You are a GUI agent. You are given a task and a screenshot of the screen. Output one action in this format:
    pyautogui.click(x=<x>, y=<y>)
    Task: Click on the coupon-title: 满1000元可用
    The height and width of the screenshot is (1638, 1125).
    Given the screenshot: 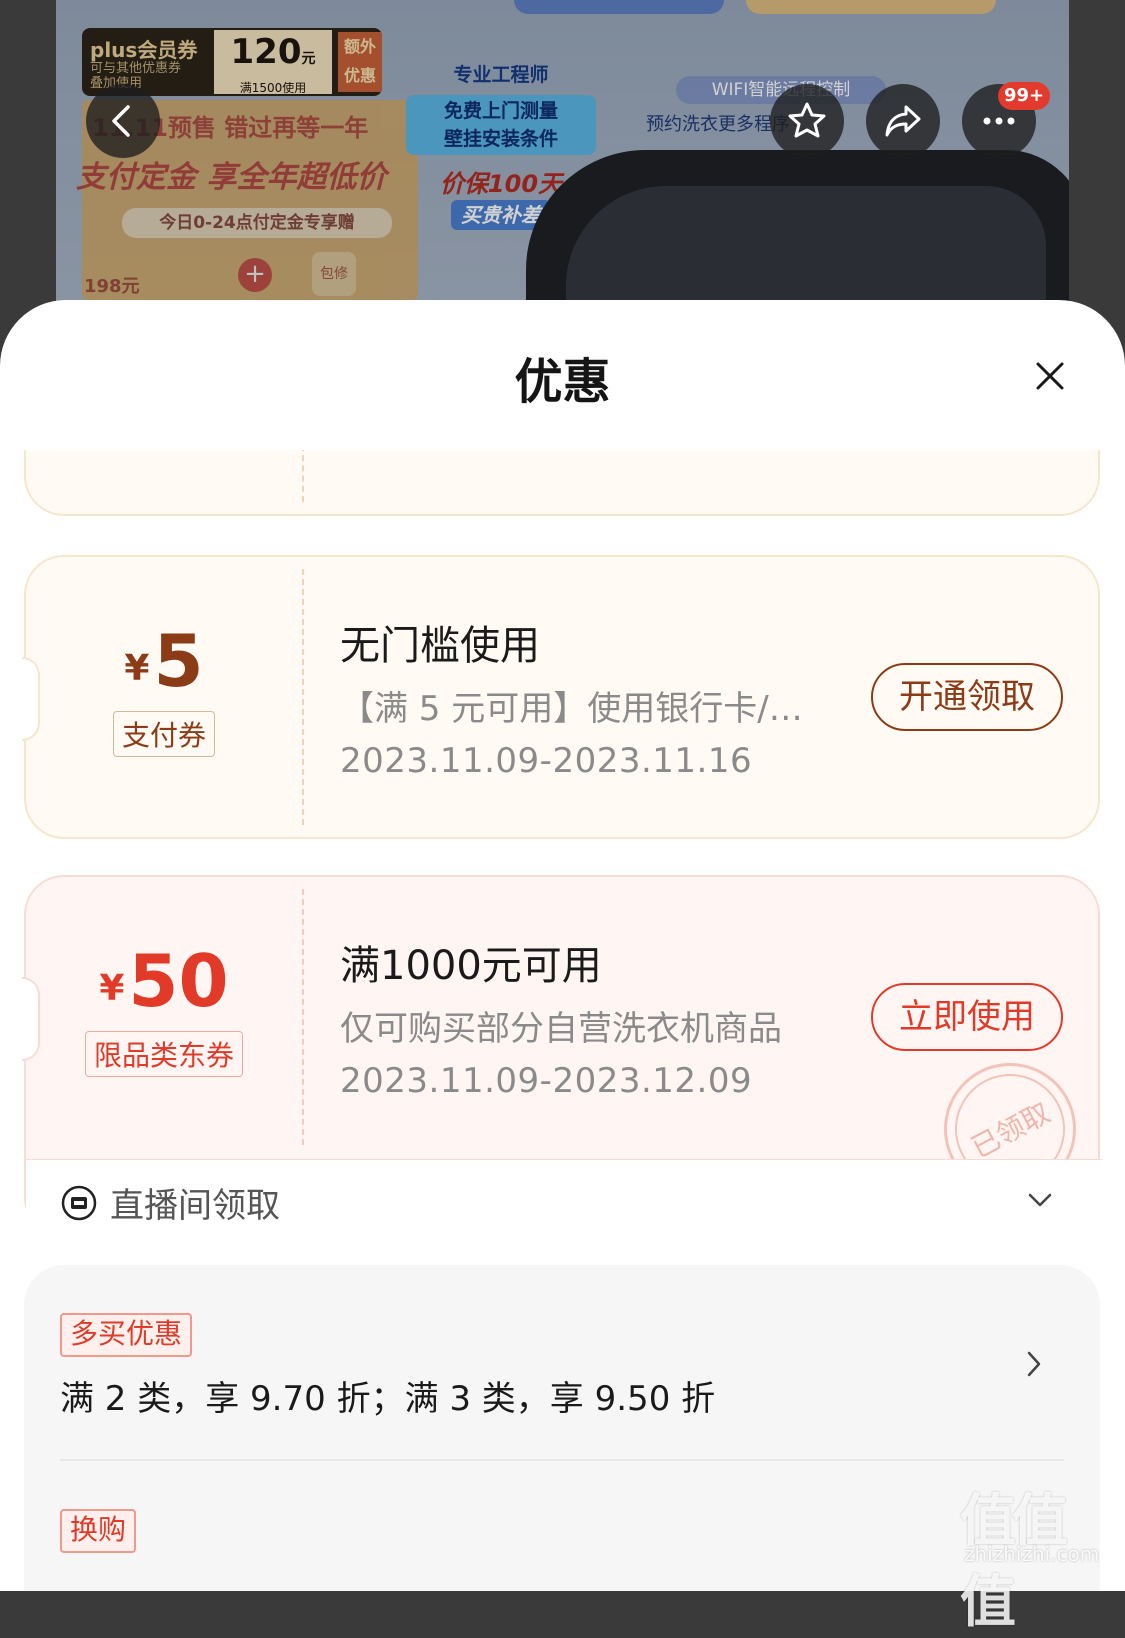 What is the action you would take?
    pyautogui.click(x=471, y=966)
    